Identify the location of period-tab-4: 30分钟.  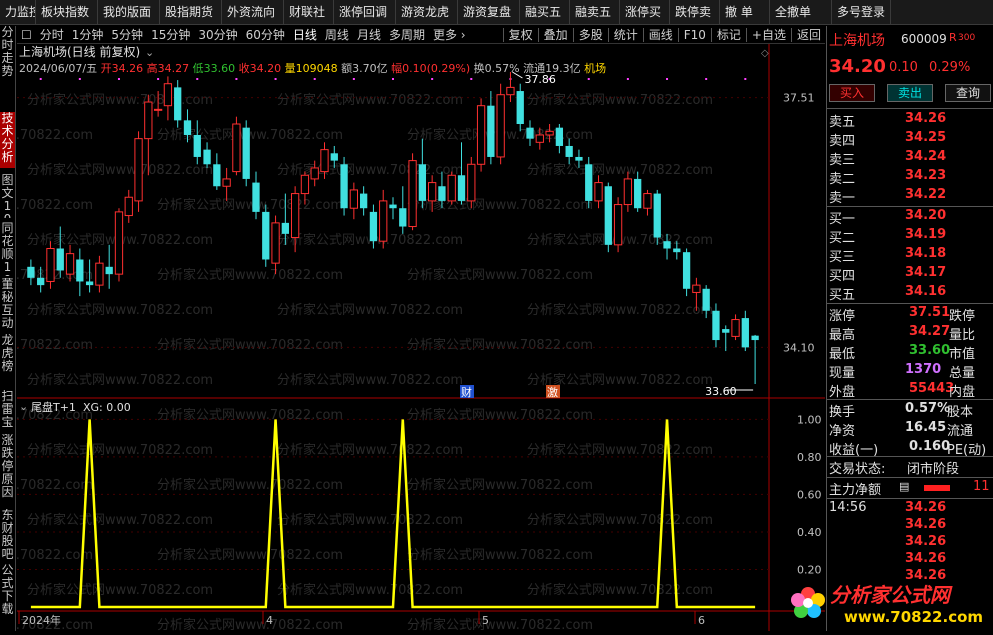
(217, 35).